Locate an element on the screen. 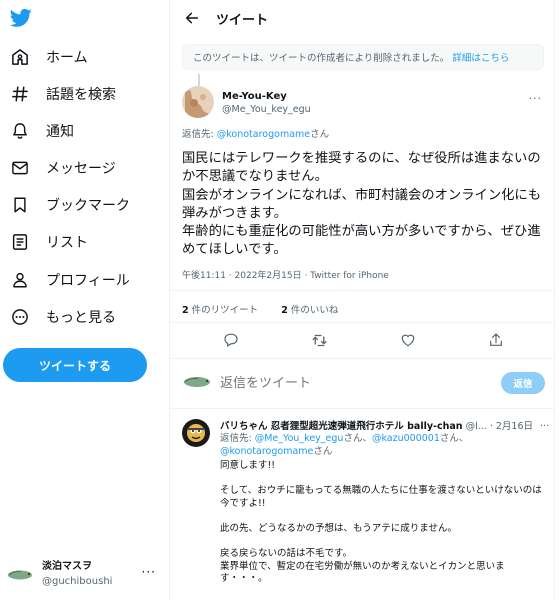 The image size is (560, 600). reply-compose-input is located at coordinates (345, 383).